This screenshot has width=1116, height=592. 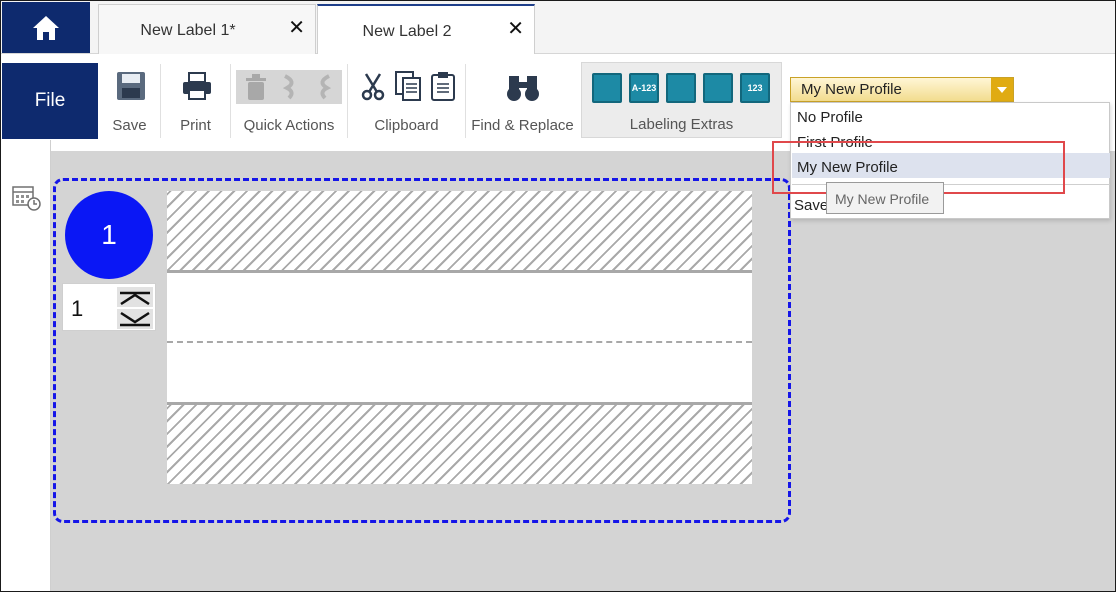 What do you see at coordinates (885, 198) in the screenshot?
I see `tooltip: My New Profile` at bounding box center [885, 198].